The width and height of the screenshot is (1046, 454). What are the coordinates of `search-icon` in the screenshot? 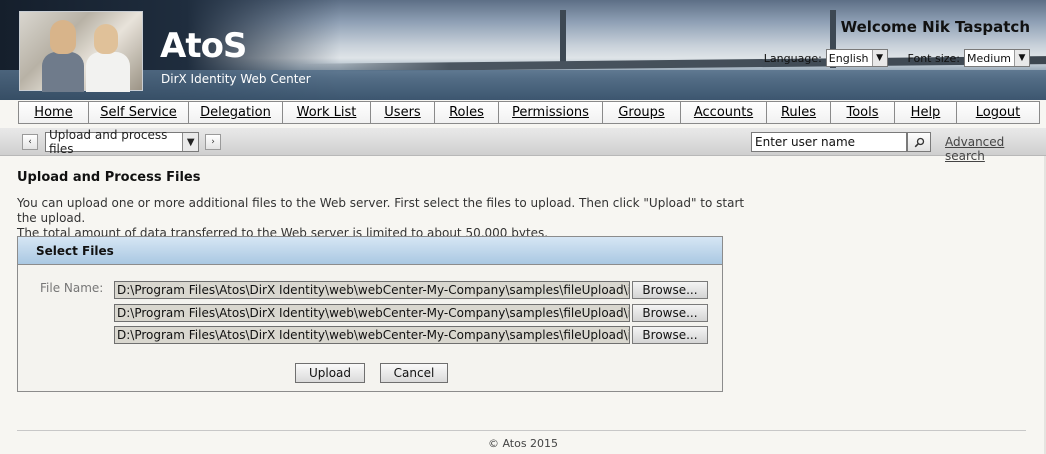 It's located at (919, 142).